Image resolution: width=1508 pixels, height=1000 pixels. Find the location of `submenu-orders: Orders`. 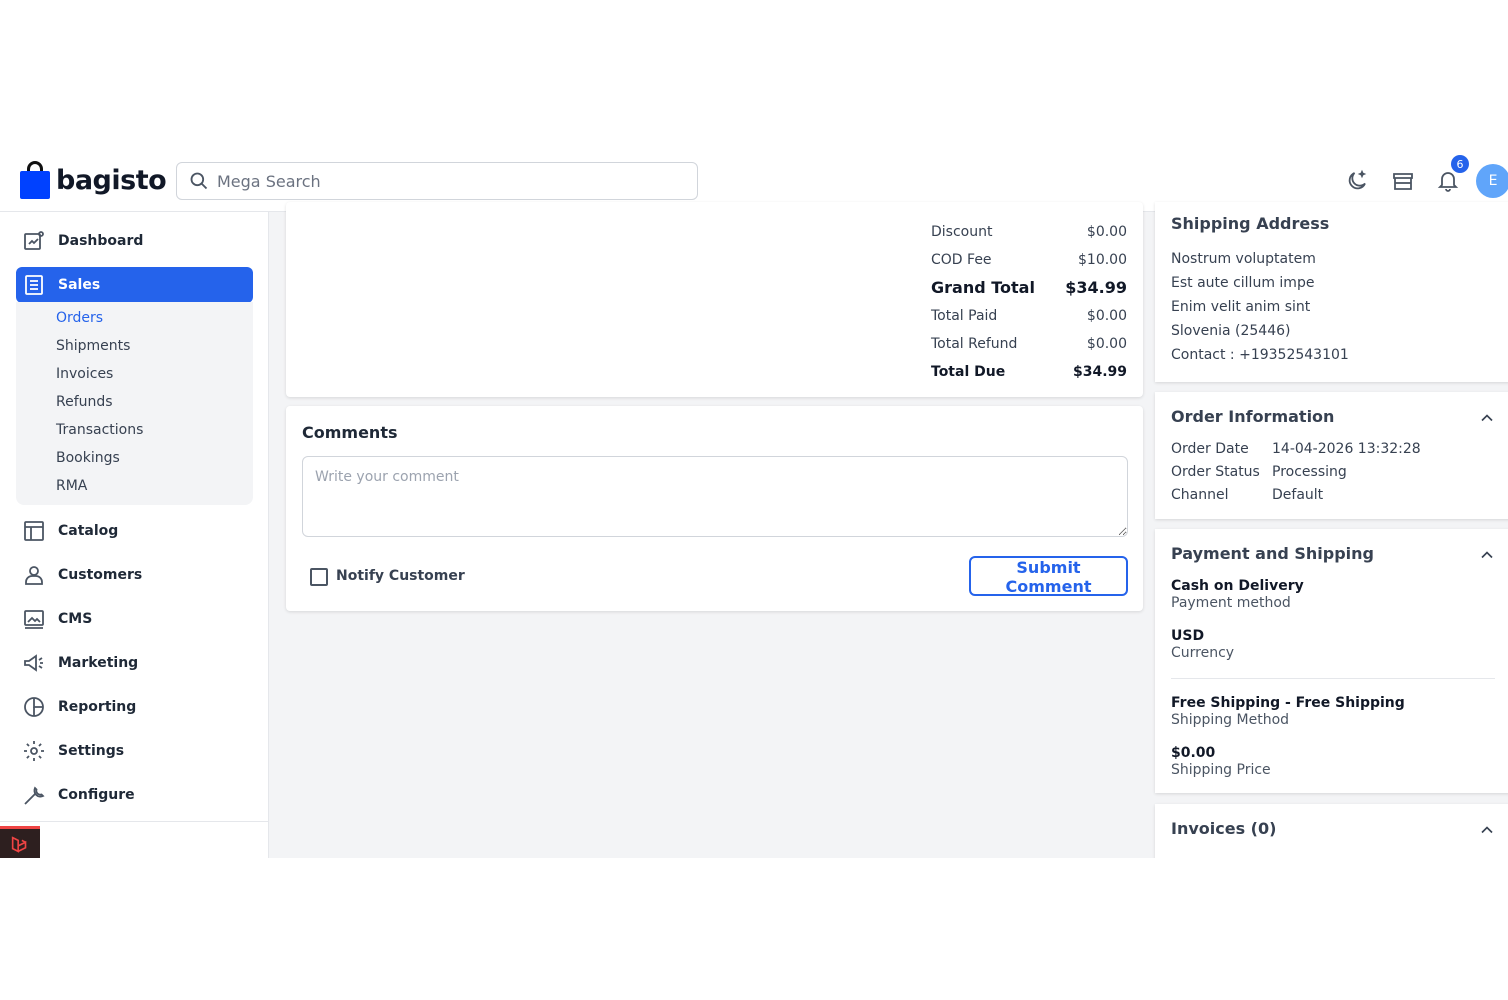

submenu-orders: Orders is located at coordinates (79, 318).